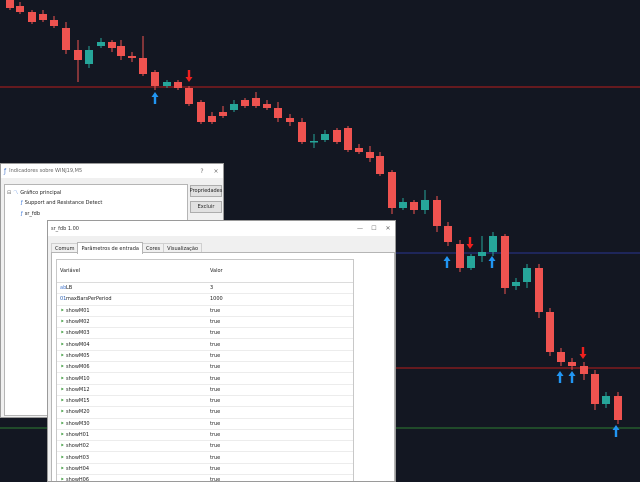 Image resolution: width=640 pixels, height=482 pixels. What do you see at coordinates (132, 311) in the screenshot?
I see `parameter-name-cell: ⯈ showM01` at bounding box center [132, 311].